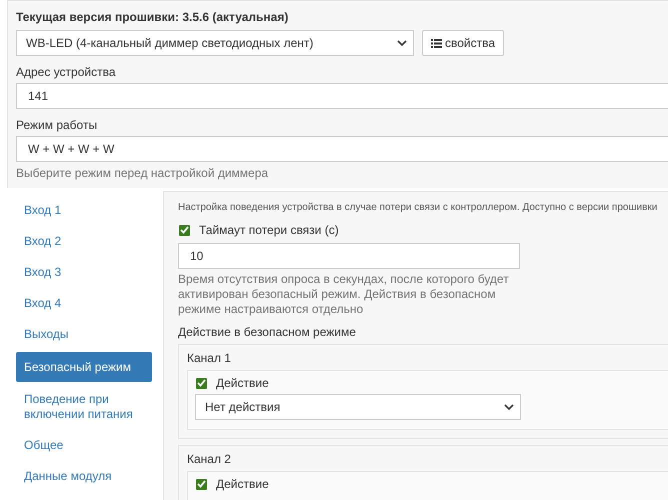 The width and height of the screenshot is (668, 500). What do you see at coordinates (267, 332) in the screenshot?
I see `actions-heading: Действие в безопасном режиме` at bounding box center [267, 332].